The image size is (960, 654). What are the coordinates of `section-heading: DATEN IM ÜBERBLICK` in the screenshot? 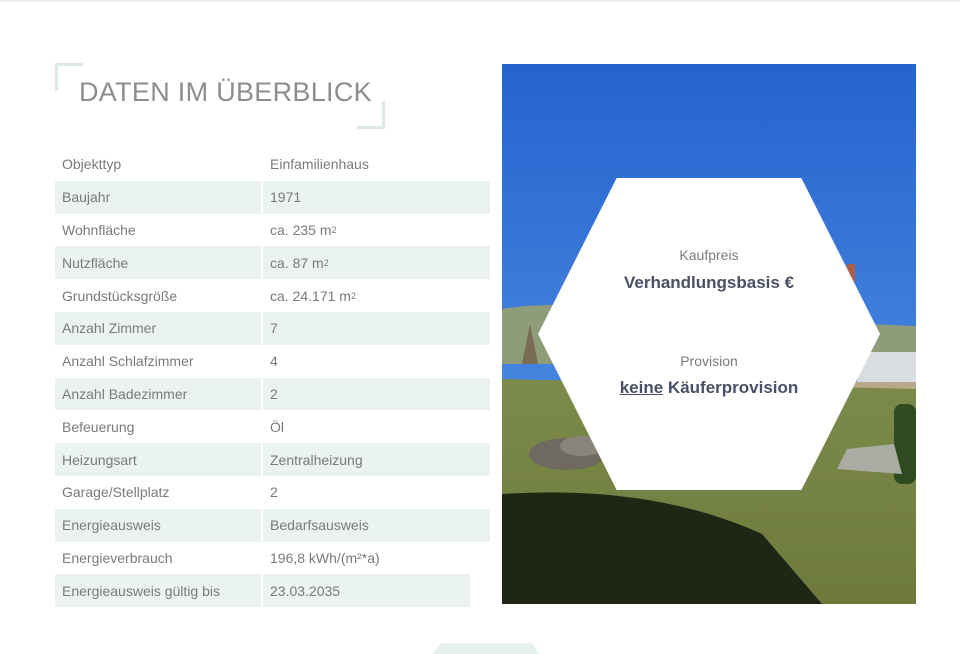 It's located at (220, 96).